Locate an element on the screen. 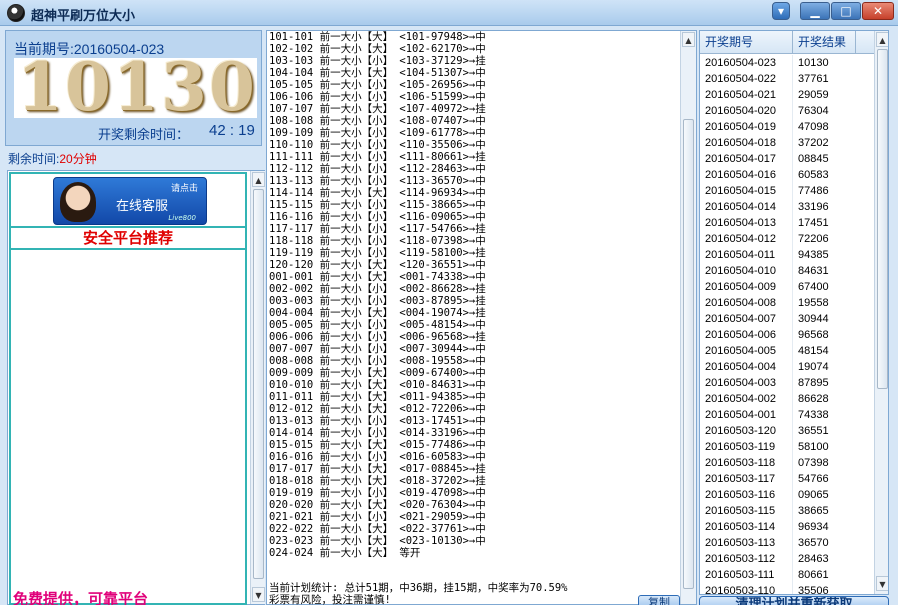 The height and width of the screenshot is (605, 898). table-row: 20160504-019 47098 is located at coordinates (788, 127).